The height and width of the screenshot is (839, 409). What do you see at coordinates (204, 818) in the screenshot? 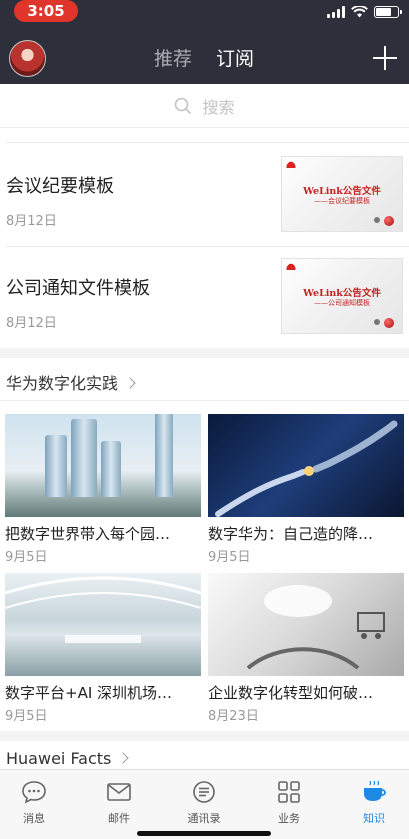
I see `tab-label: 通讯录` at bounding box center [204, 818].